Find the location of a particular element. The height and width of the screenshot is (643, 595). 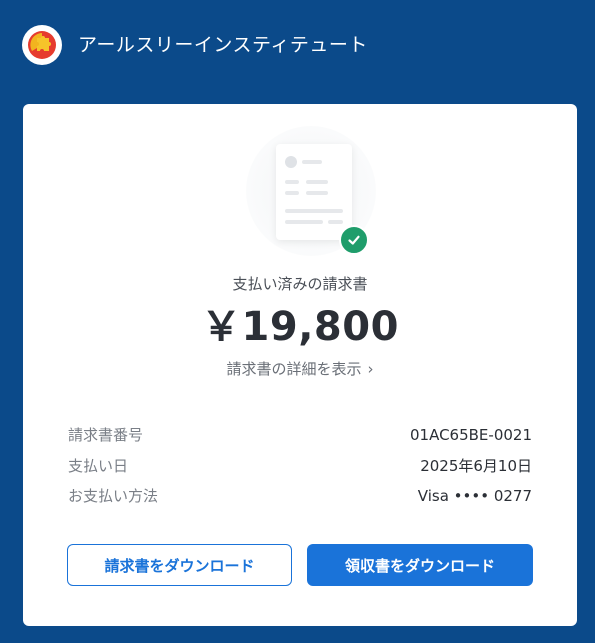

invoice-number-row: 請求書番号 01AC65BE-0021 is located at coordinates (300, 435).